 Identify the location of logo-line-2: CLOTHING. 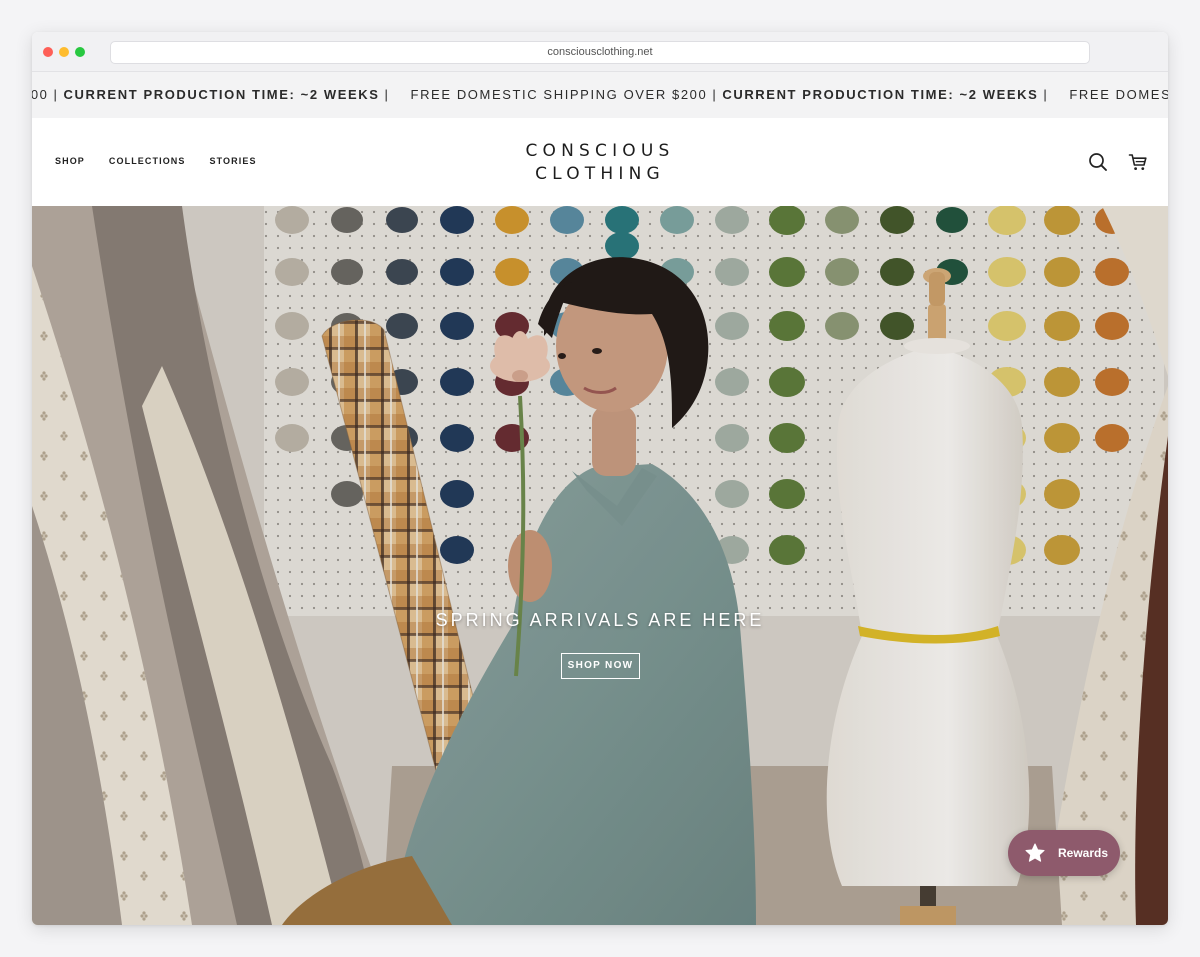
(600, 174).